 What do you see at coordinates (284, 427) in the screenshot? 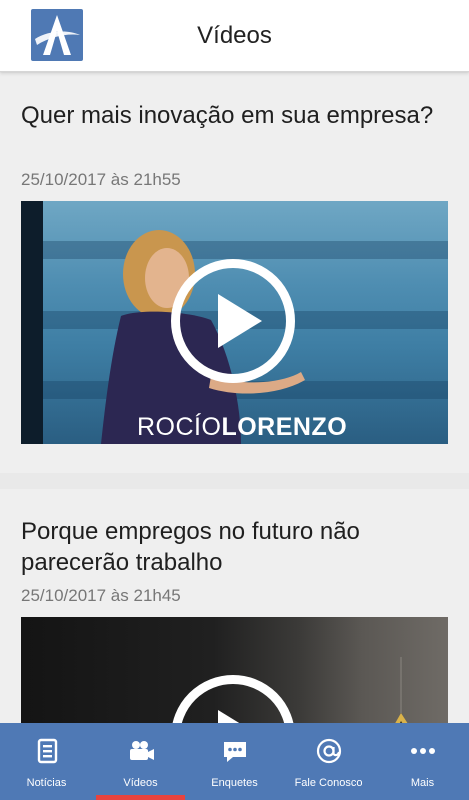
I see `overlay-last-name: LORENZO` at bounding box center [284, 427].